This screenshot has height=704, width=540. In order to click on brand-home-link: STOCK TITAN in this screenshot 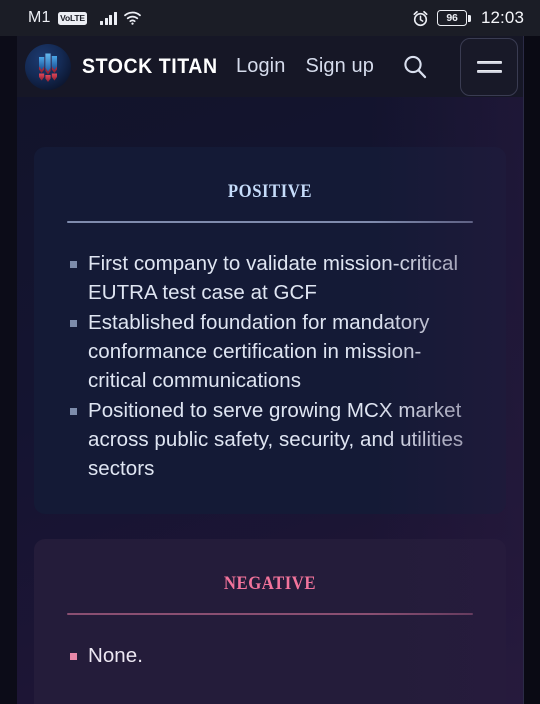, I will do `click(126, 66)`.